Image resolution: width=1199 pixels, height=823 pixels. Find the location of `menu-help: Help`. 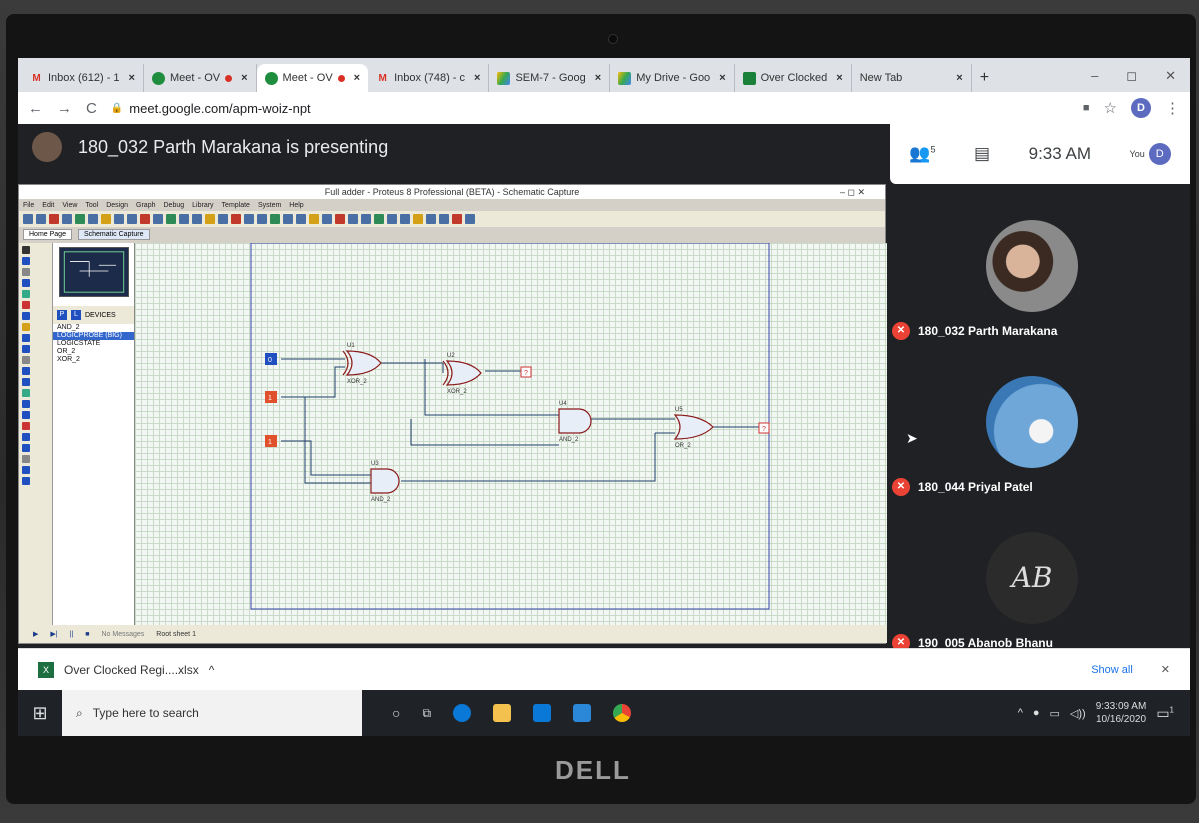

menu-help: Help is located at coordinates (296, 205).